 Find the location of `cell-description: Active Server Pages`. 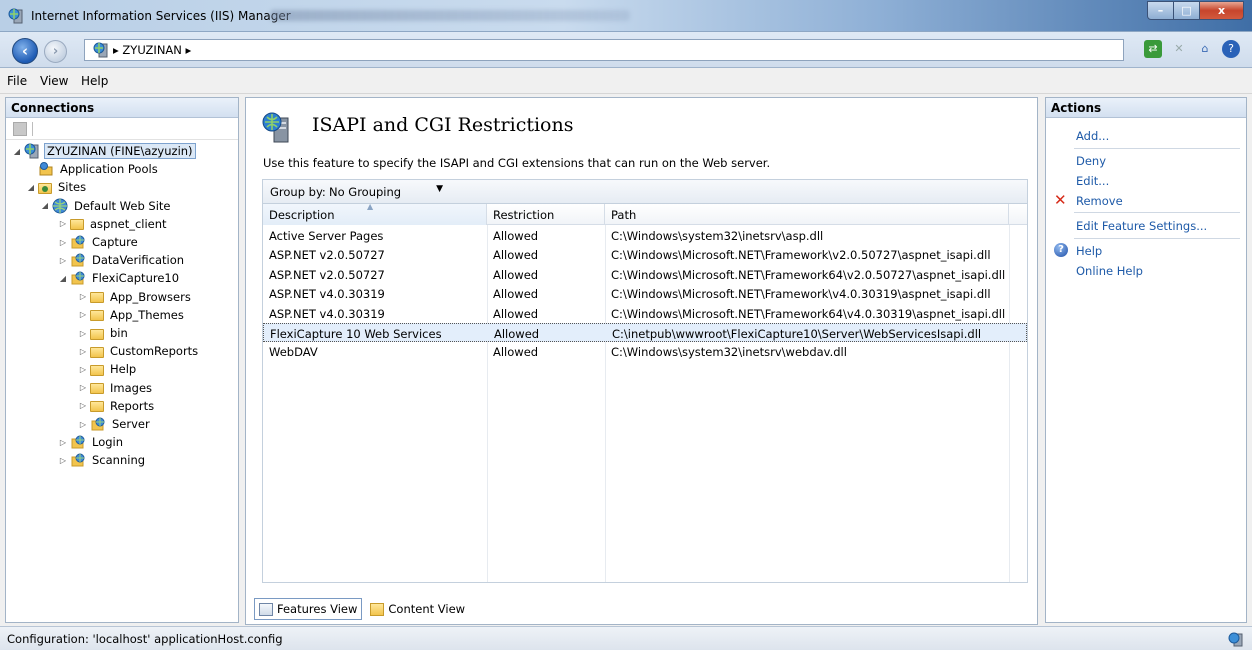

cell-description: Active Server Pages is located at coordinates (326, 236).